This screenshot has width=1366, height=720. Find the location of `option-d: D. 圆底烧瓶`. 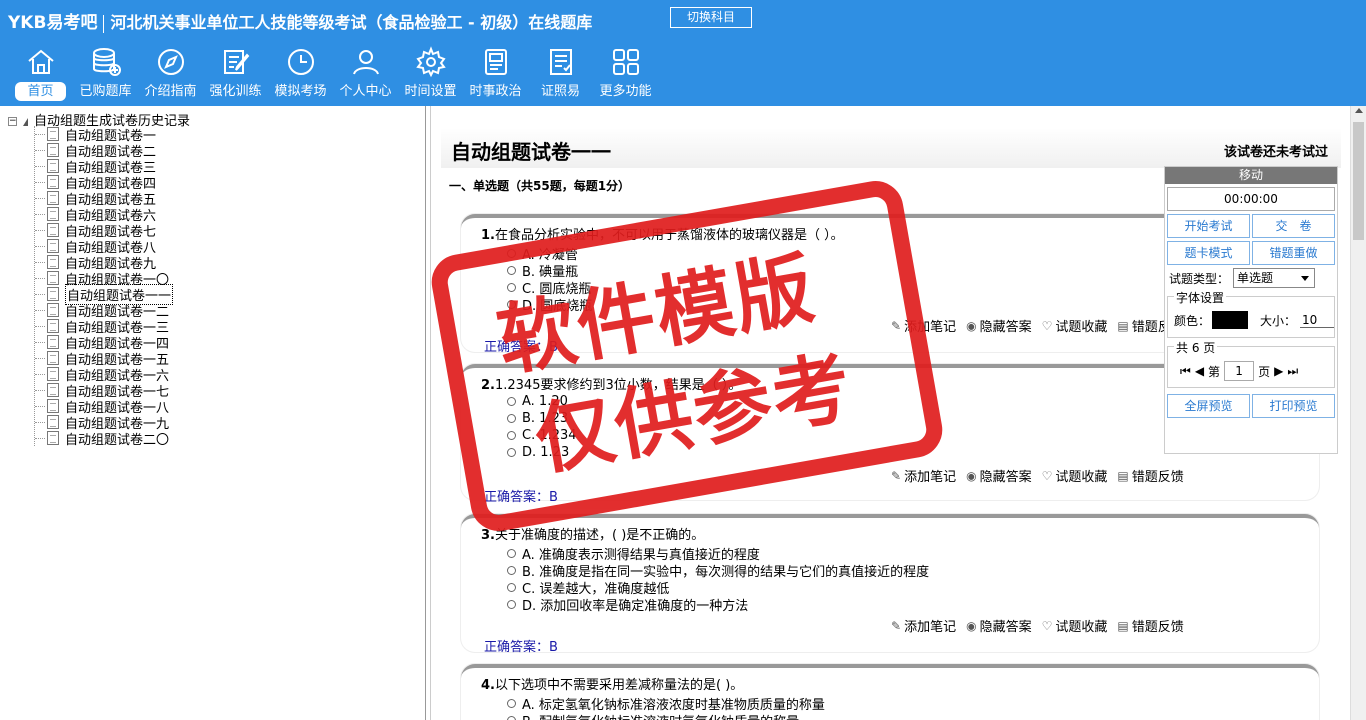

option-d: D. 圆底烧瓶 is located at coordinates (549, 304).